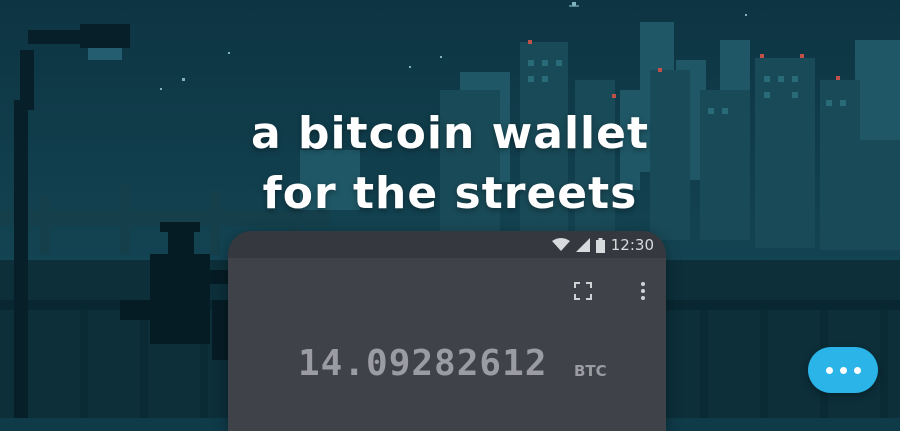 This screenshot has height=431, width=900. What do you see at coordinates (643, 291) in the screenshot?
I see `more-vert-icon` at bounding box center [643, 291].